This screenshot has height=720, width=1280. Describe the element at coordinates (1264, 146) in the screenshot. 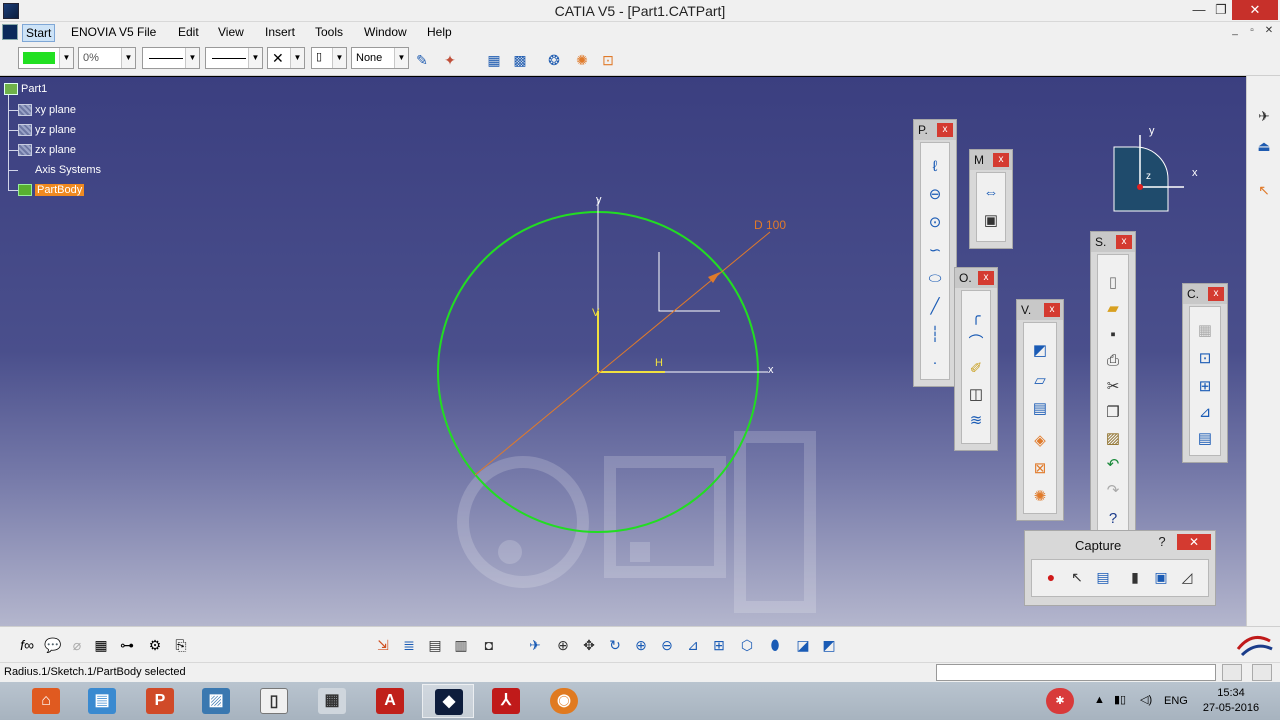

I see `exit-workbench-icon: ⏏` at that location.